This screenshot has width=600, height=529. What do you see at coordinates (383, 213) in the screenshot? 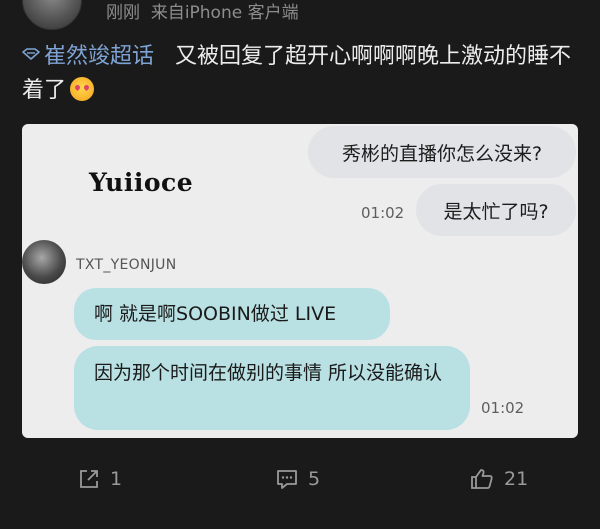
I see `sent-message-time: 01:02` at bounding box center [383, 213].